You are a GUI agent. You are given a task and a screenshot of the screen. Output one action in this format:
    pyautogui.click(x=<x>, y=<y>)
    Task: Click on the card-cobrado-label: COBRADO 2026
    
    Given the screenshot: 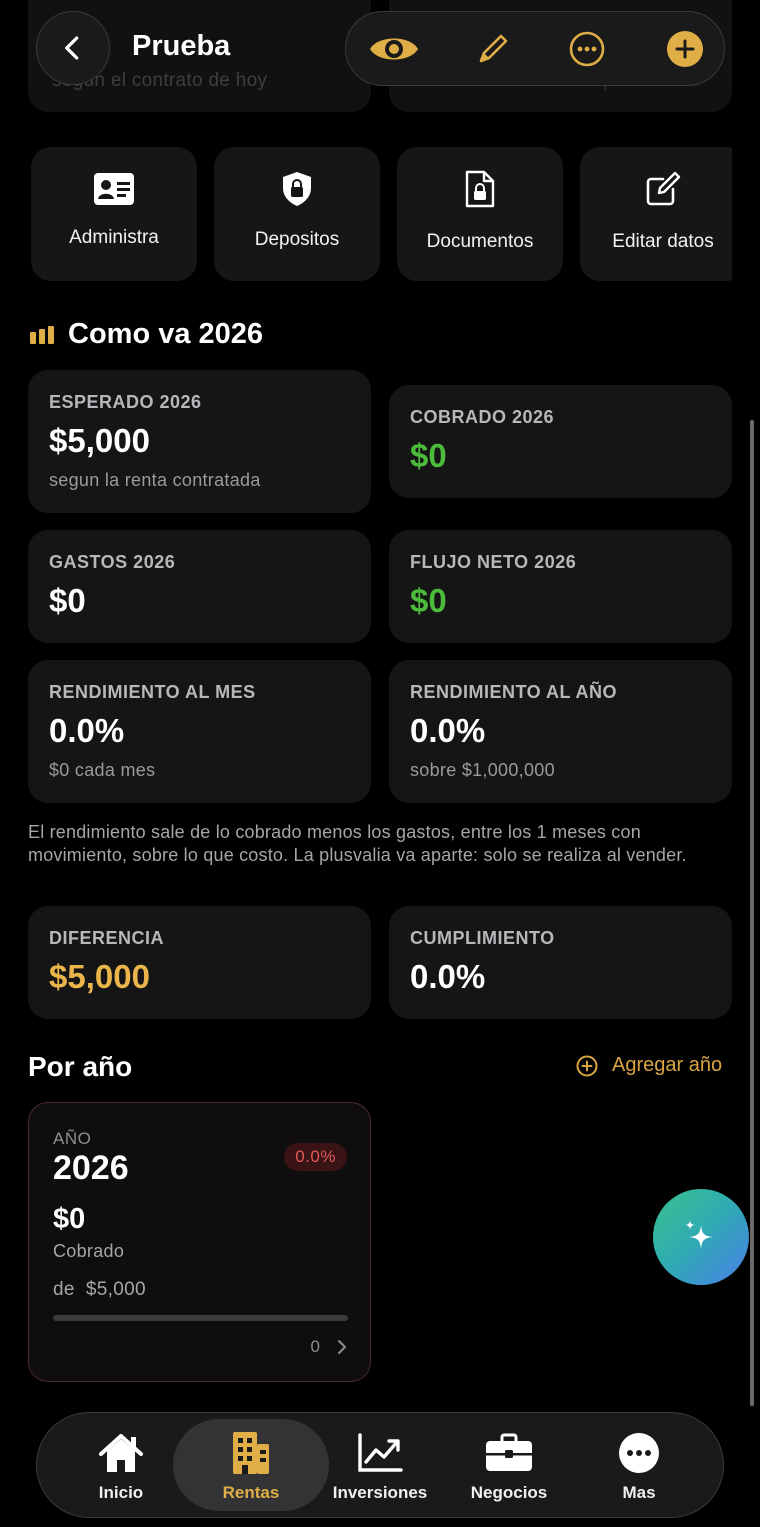 What is the action you would take?
    pyautogui.click(x=482, y=417)
    